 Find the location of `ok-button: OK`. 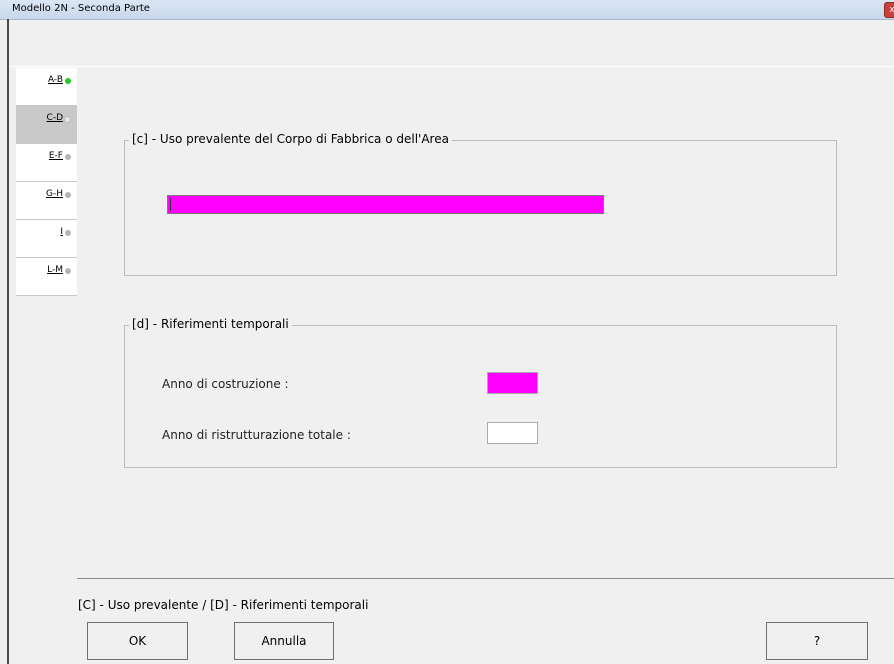

ok-button: OK is located at coordinates (137, 641).